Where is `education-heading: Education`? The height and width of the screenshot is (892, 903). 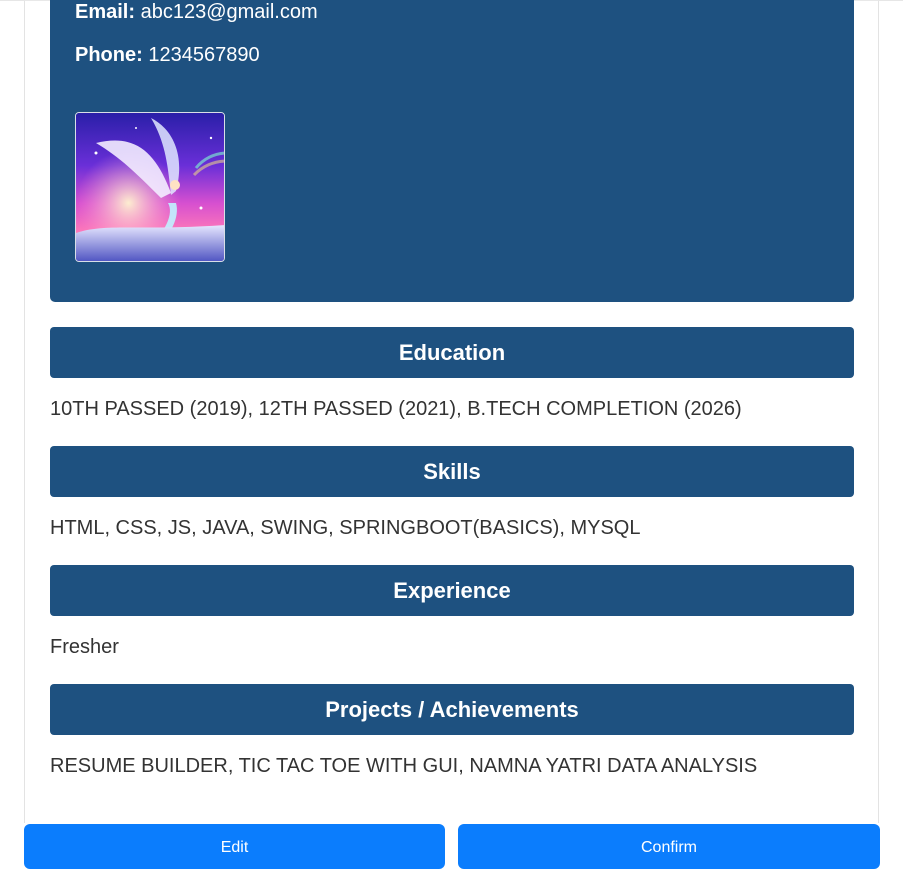 education-heading: Education is located at coordinates (452, 352).